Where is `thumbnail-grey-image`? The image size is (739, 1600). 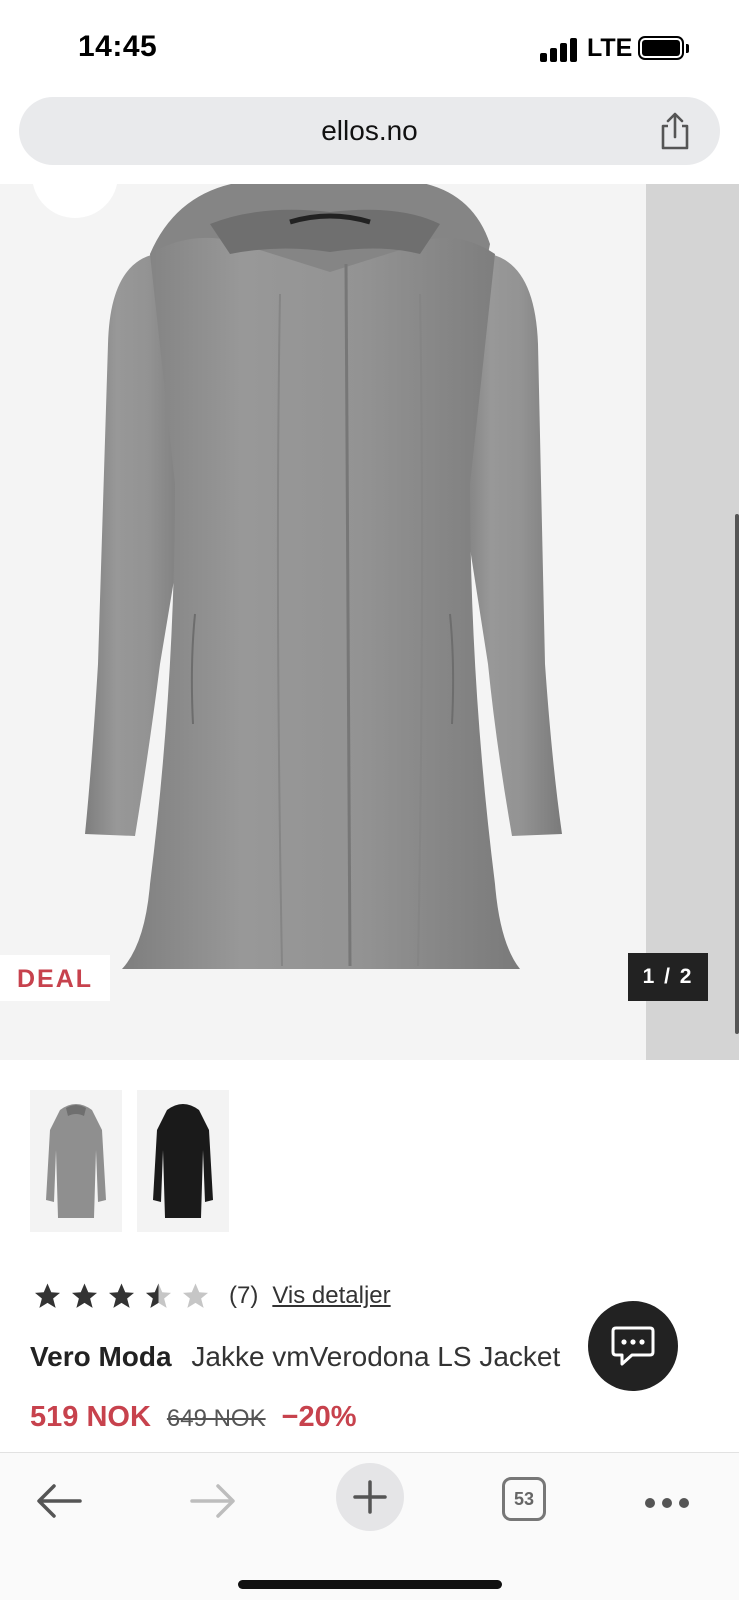
thumbnail-grey-image is located at coordinates (76, 1161).